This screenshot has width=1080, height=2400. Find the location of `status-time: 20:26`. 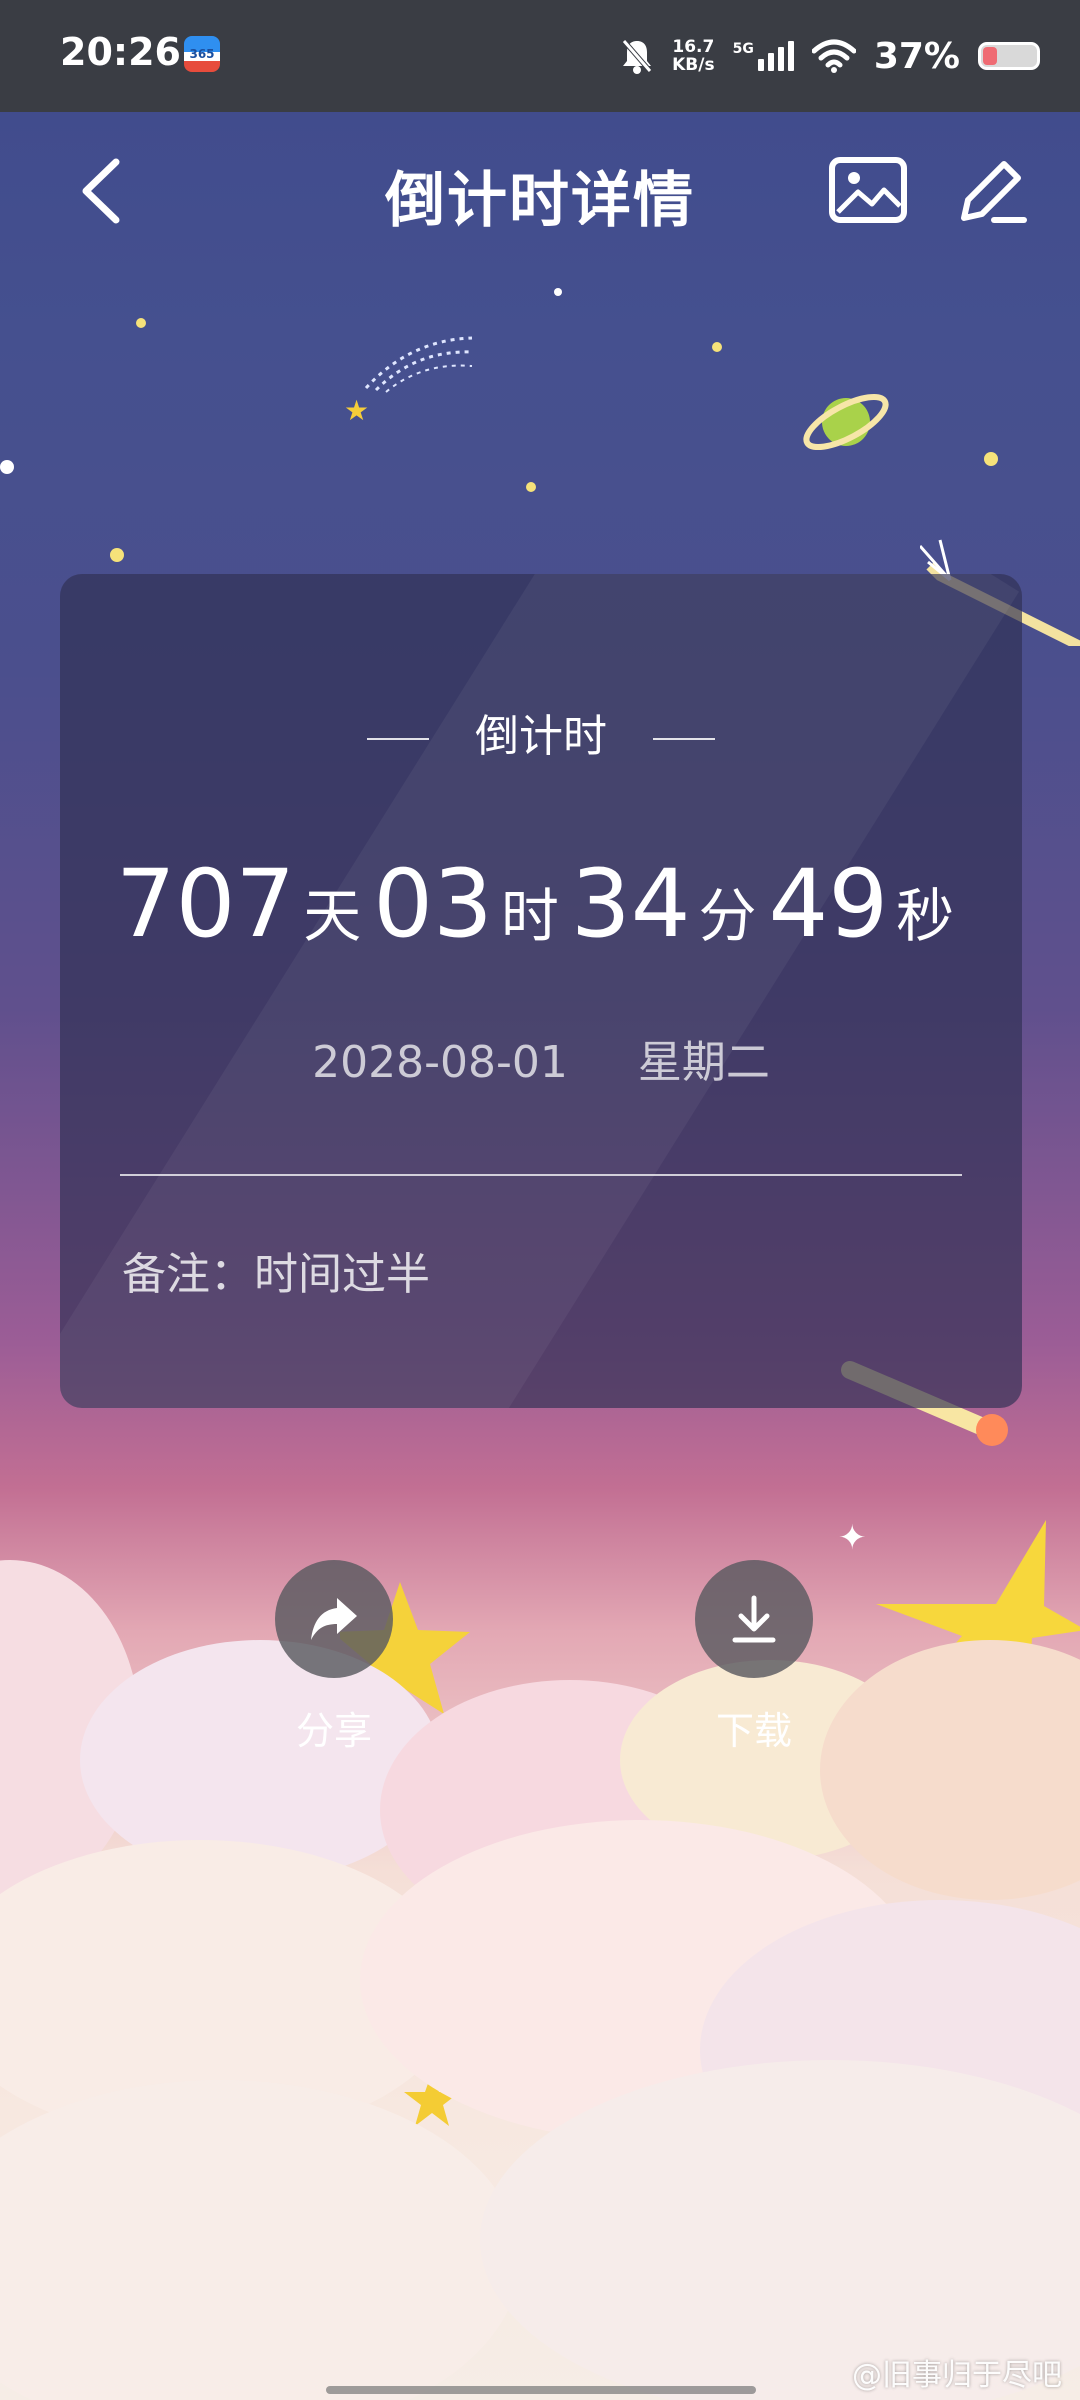

status-time: 20:26 is located at coordinates (120, 52).